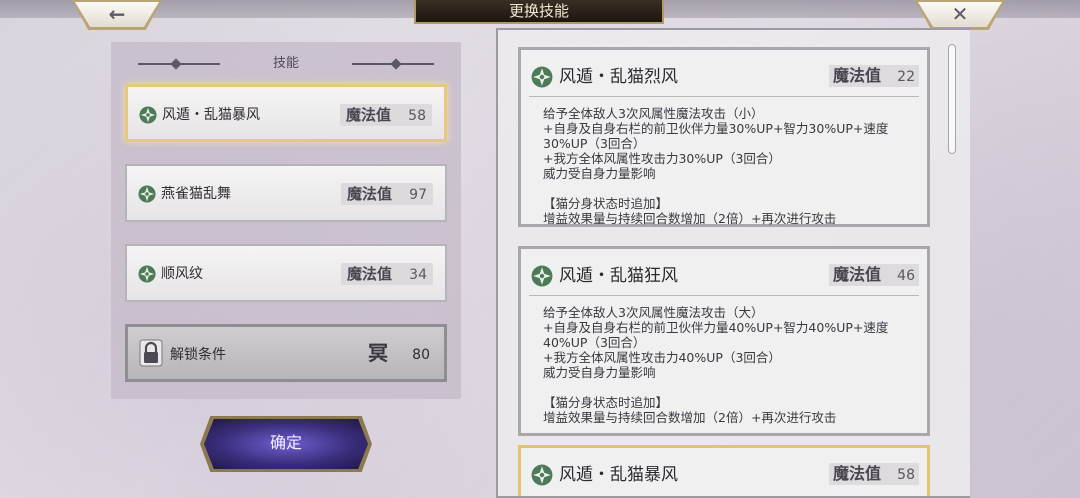  Describe the element at coordinates (198, 355) in the screenshot. I see `unlock-condition-label: 解锁条件` at that location.